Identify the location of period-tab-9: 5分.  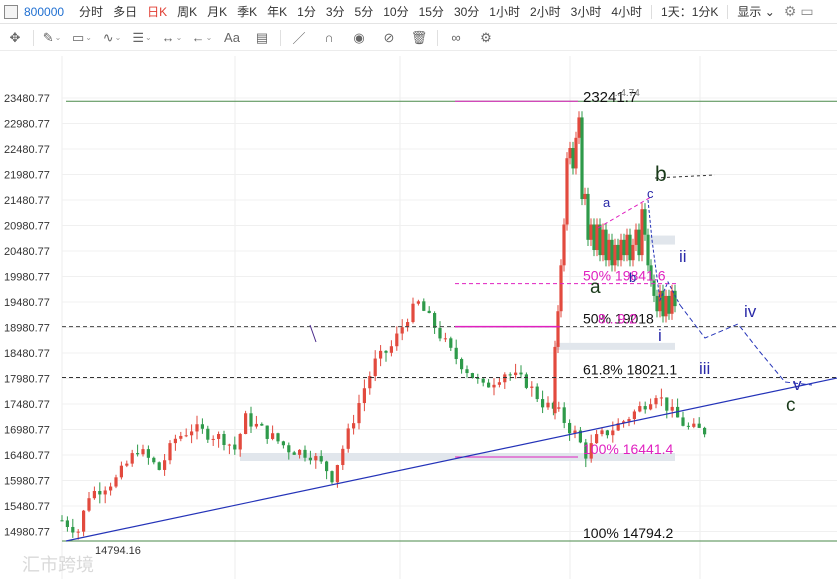
(364, 11).